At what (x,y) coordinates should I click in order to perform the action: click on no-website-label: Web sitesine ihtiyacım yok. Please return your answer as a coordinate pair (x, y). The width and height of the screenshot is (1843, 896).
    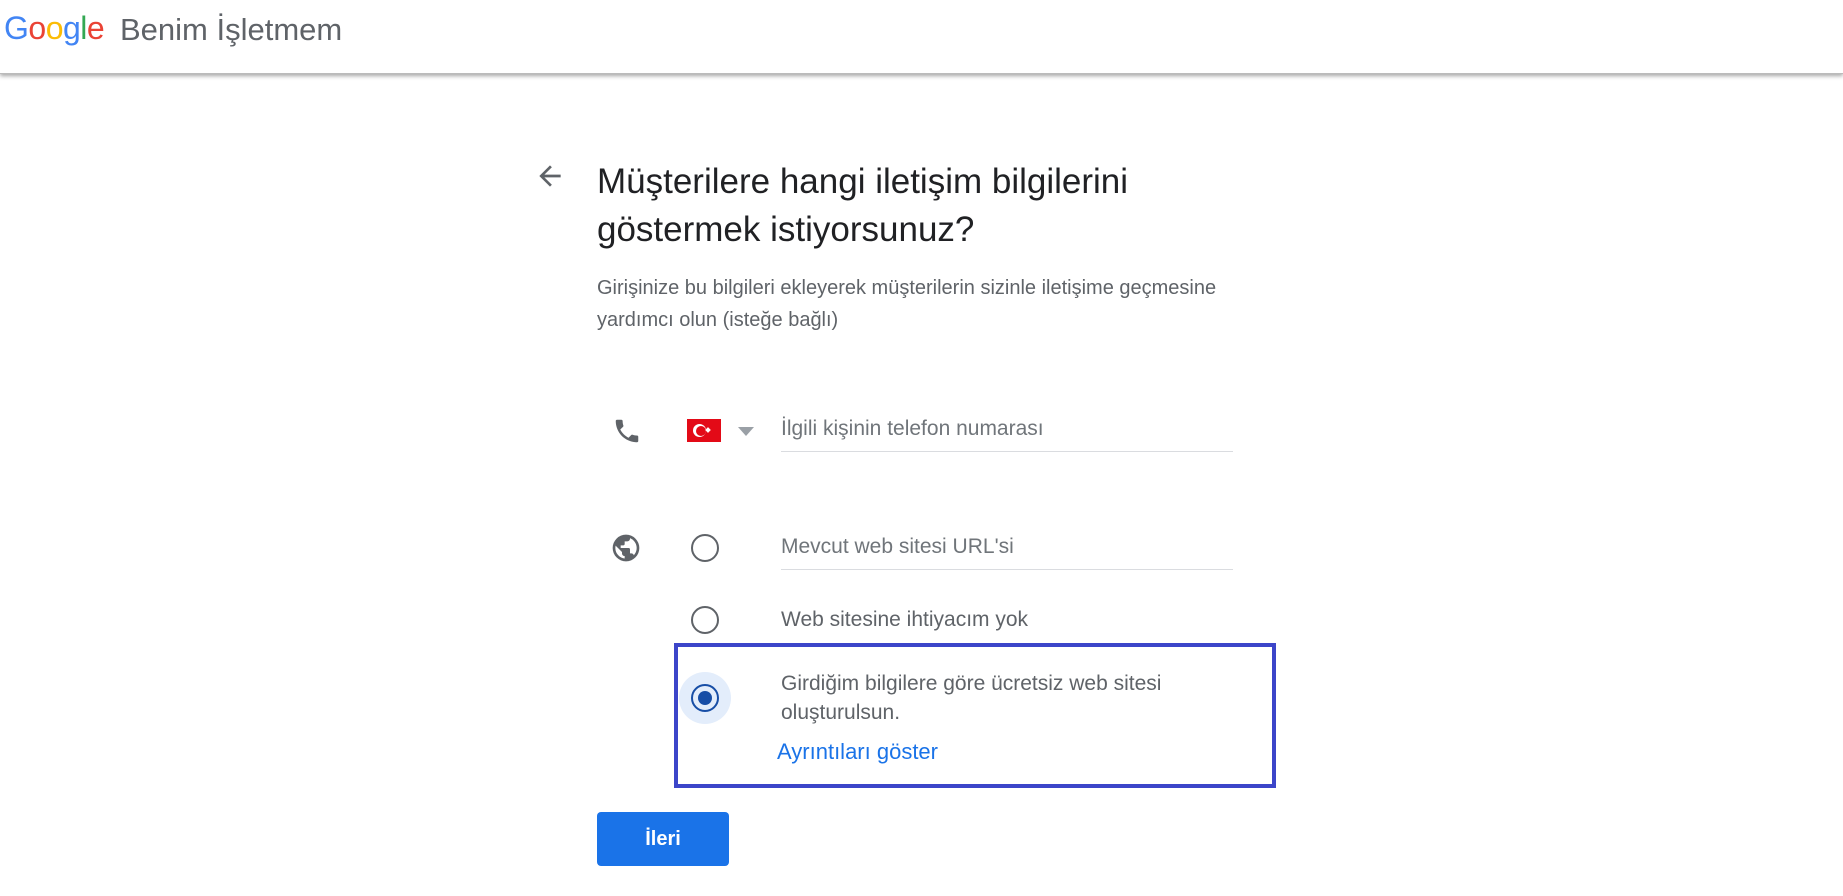
    Looking at the image, I should click on (904, 619).